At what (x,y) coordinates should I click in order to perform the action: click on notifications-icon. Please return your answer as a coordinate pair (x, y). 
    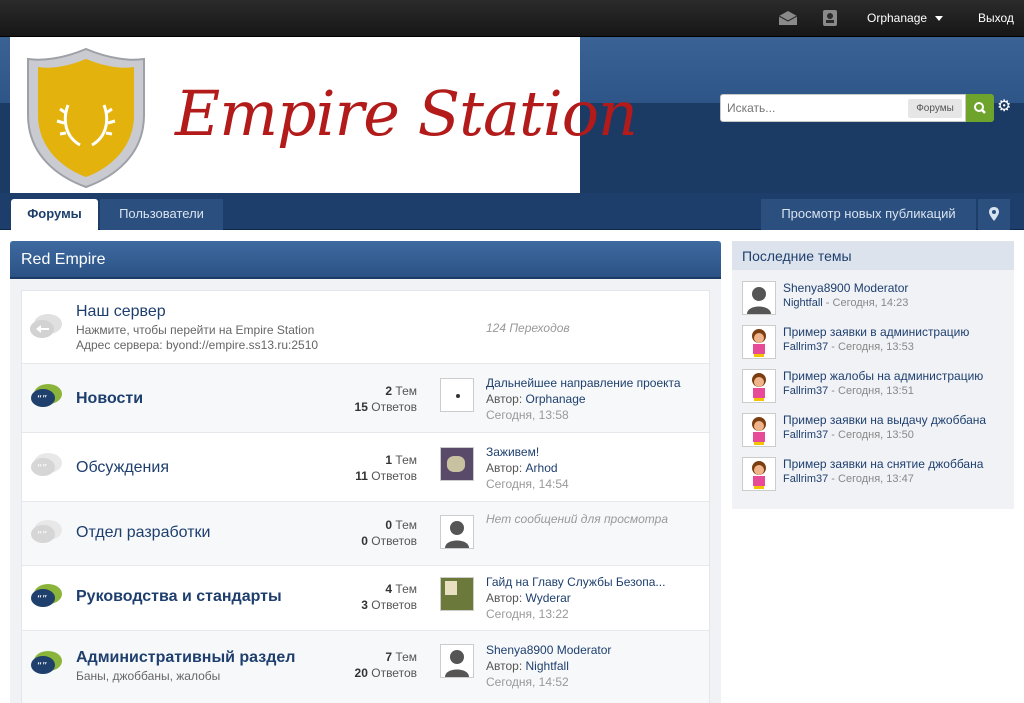
    Looking at the image, I should click on (831, 18).